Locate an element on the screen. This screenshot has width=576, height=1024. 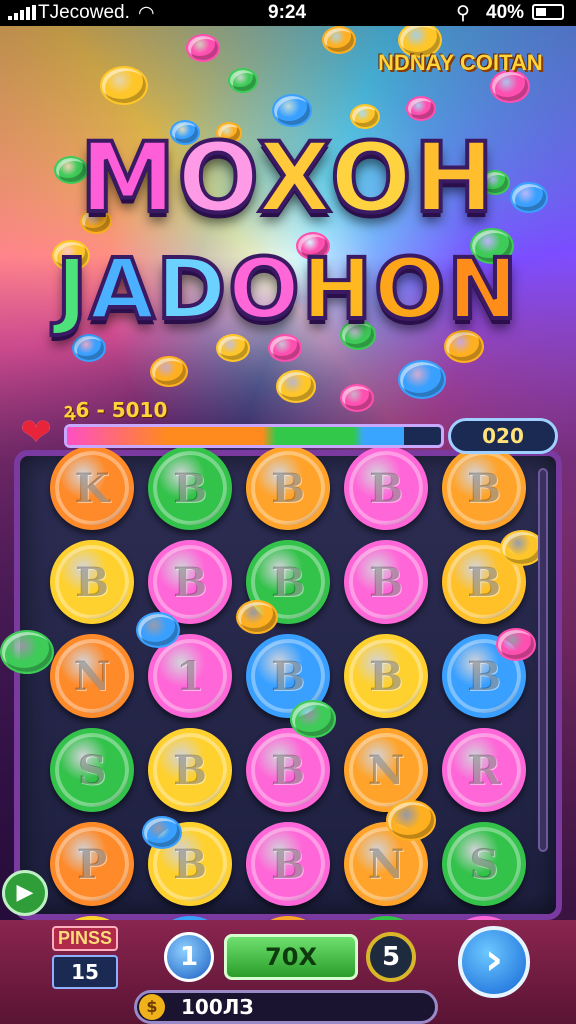
clock: 9:24 is located at coordinates (287, 12).